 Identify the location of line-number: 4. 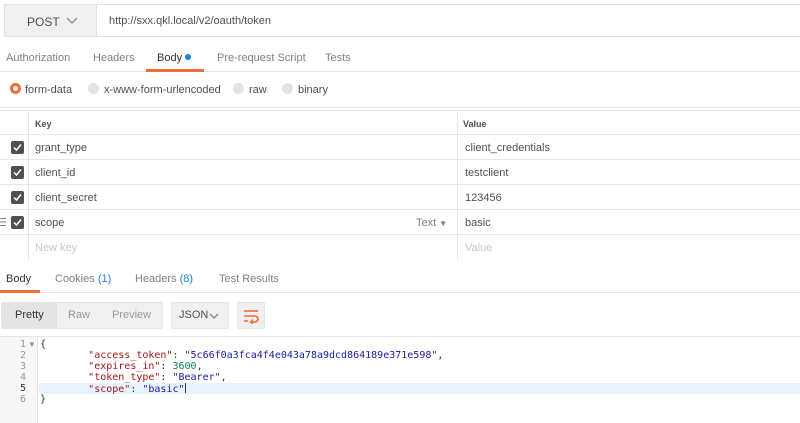
(22, 377).